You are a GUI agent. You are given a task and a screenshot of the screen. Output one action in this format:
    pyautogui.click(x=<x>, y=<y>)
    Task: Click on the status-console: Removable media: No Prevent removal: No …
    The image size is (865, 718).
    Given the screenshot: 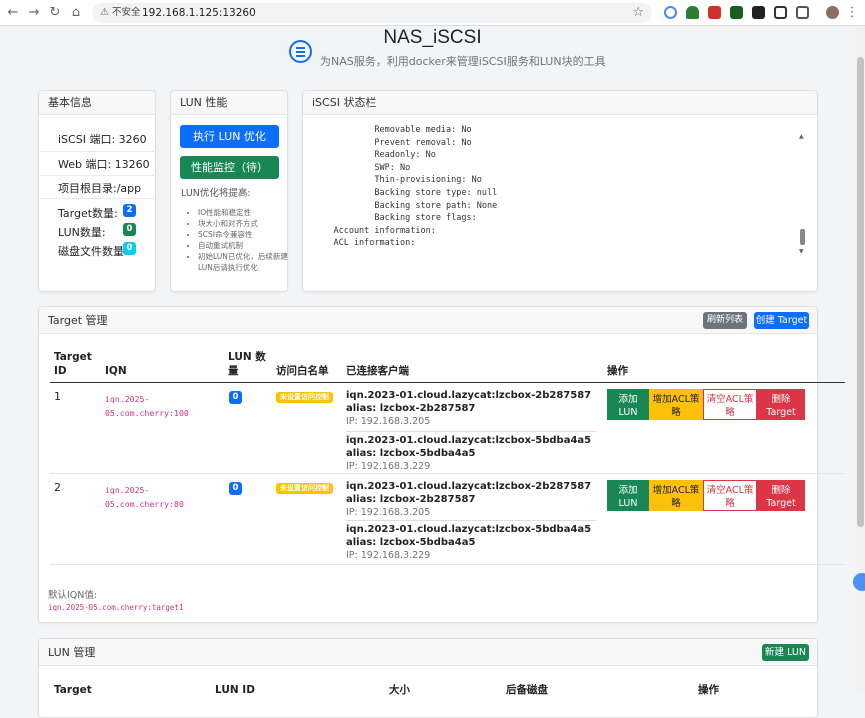 What is the action you would take?
    pyautogui.click(x=560, y=188)
    